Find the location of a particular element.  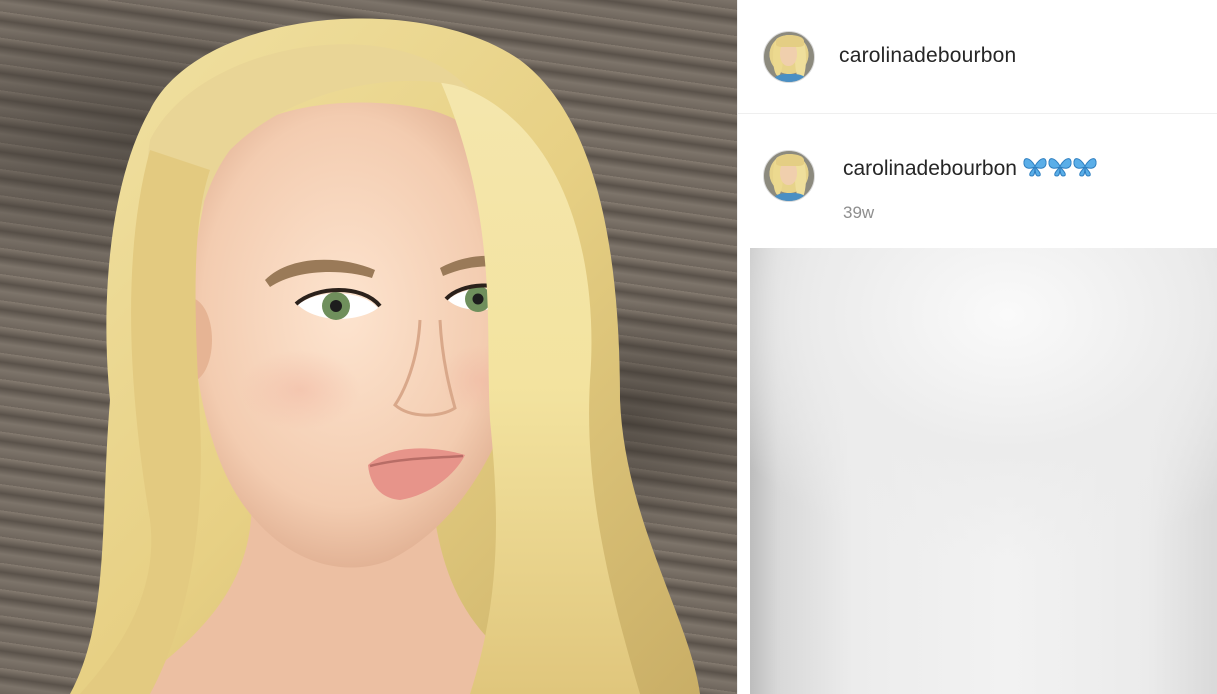

butterfly-emoji-icon is located at coordinates (1060, 169).